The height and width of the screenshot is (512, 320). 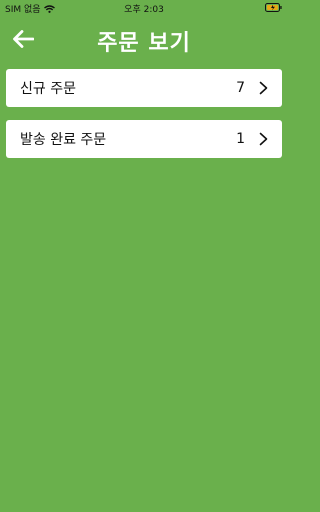 What do you see at coordinates (48, 89) in the screenshot?
I see `new-orders-label: 신규 주문` at bounding box center [48, 89].